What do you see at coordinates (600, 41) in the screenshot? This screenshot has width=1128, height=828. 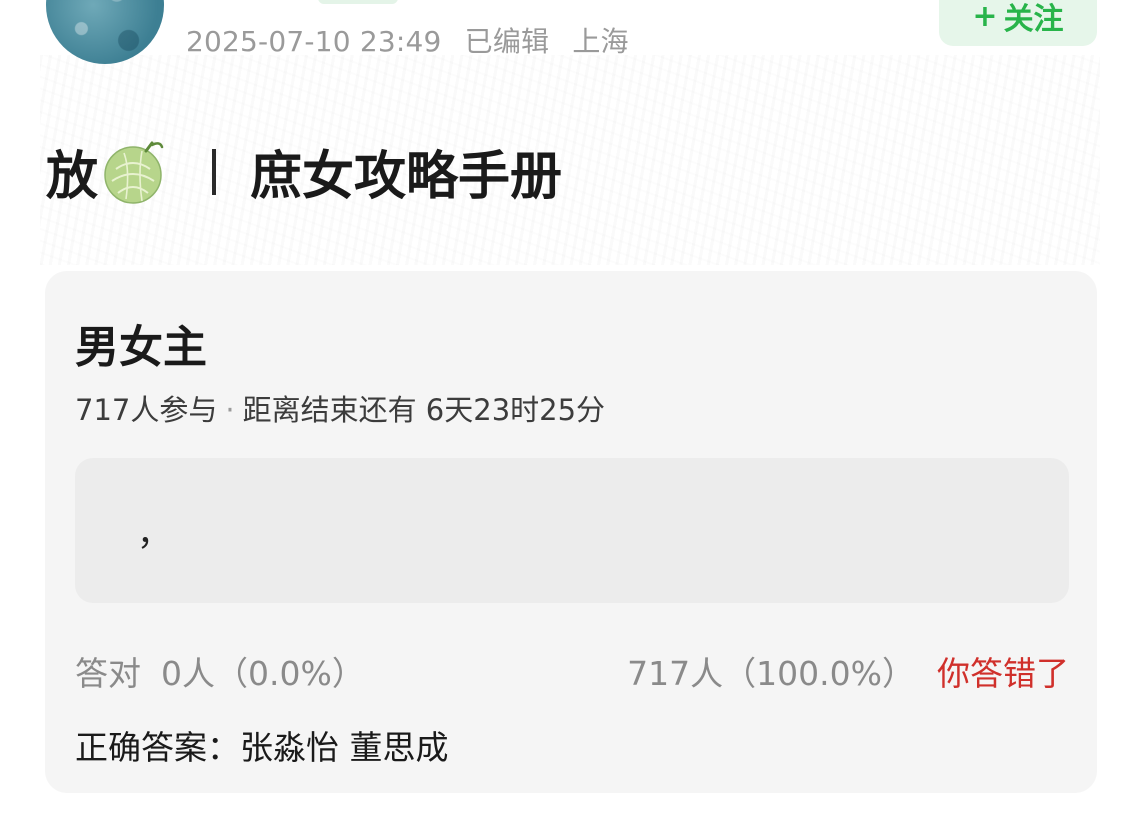 I see `location-label: 上海` at bounding box center [600, 41].